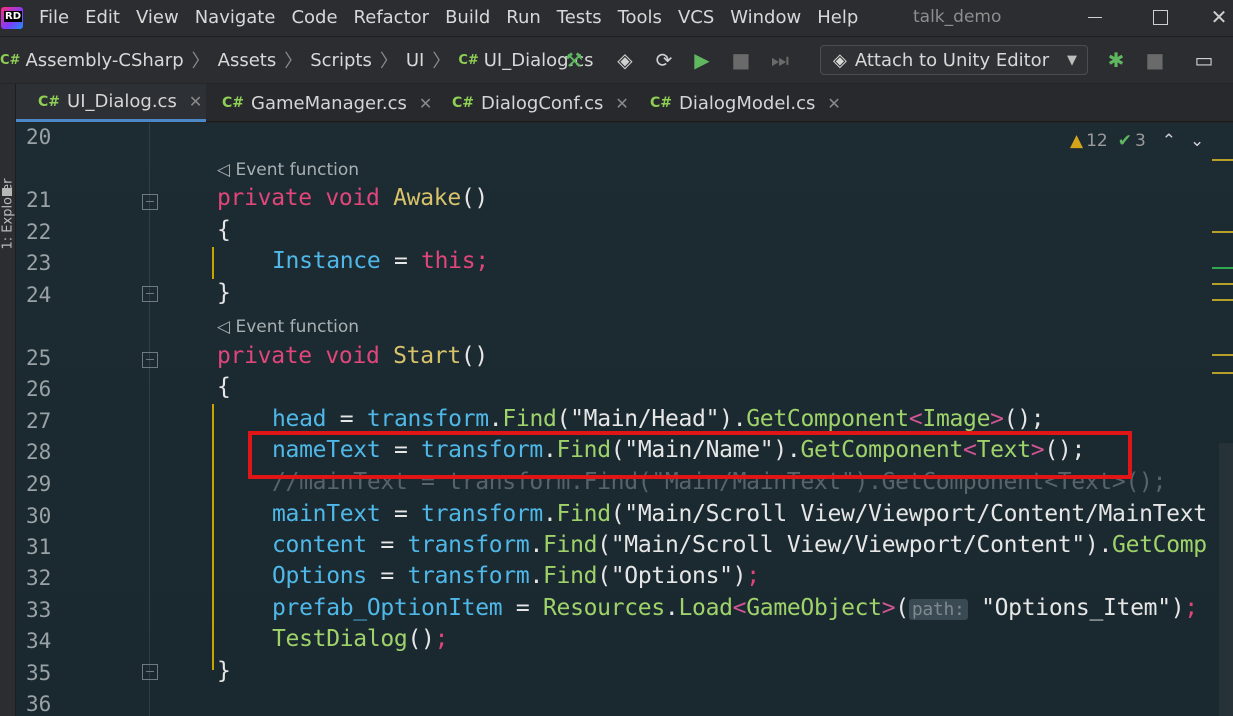 The image size is (1233, 716). What do you see at coordinates (39, 610) in the screenshot?
I see `line-number: 33` at bounding box center [39, 610].